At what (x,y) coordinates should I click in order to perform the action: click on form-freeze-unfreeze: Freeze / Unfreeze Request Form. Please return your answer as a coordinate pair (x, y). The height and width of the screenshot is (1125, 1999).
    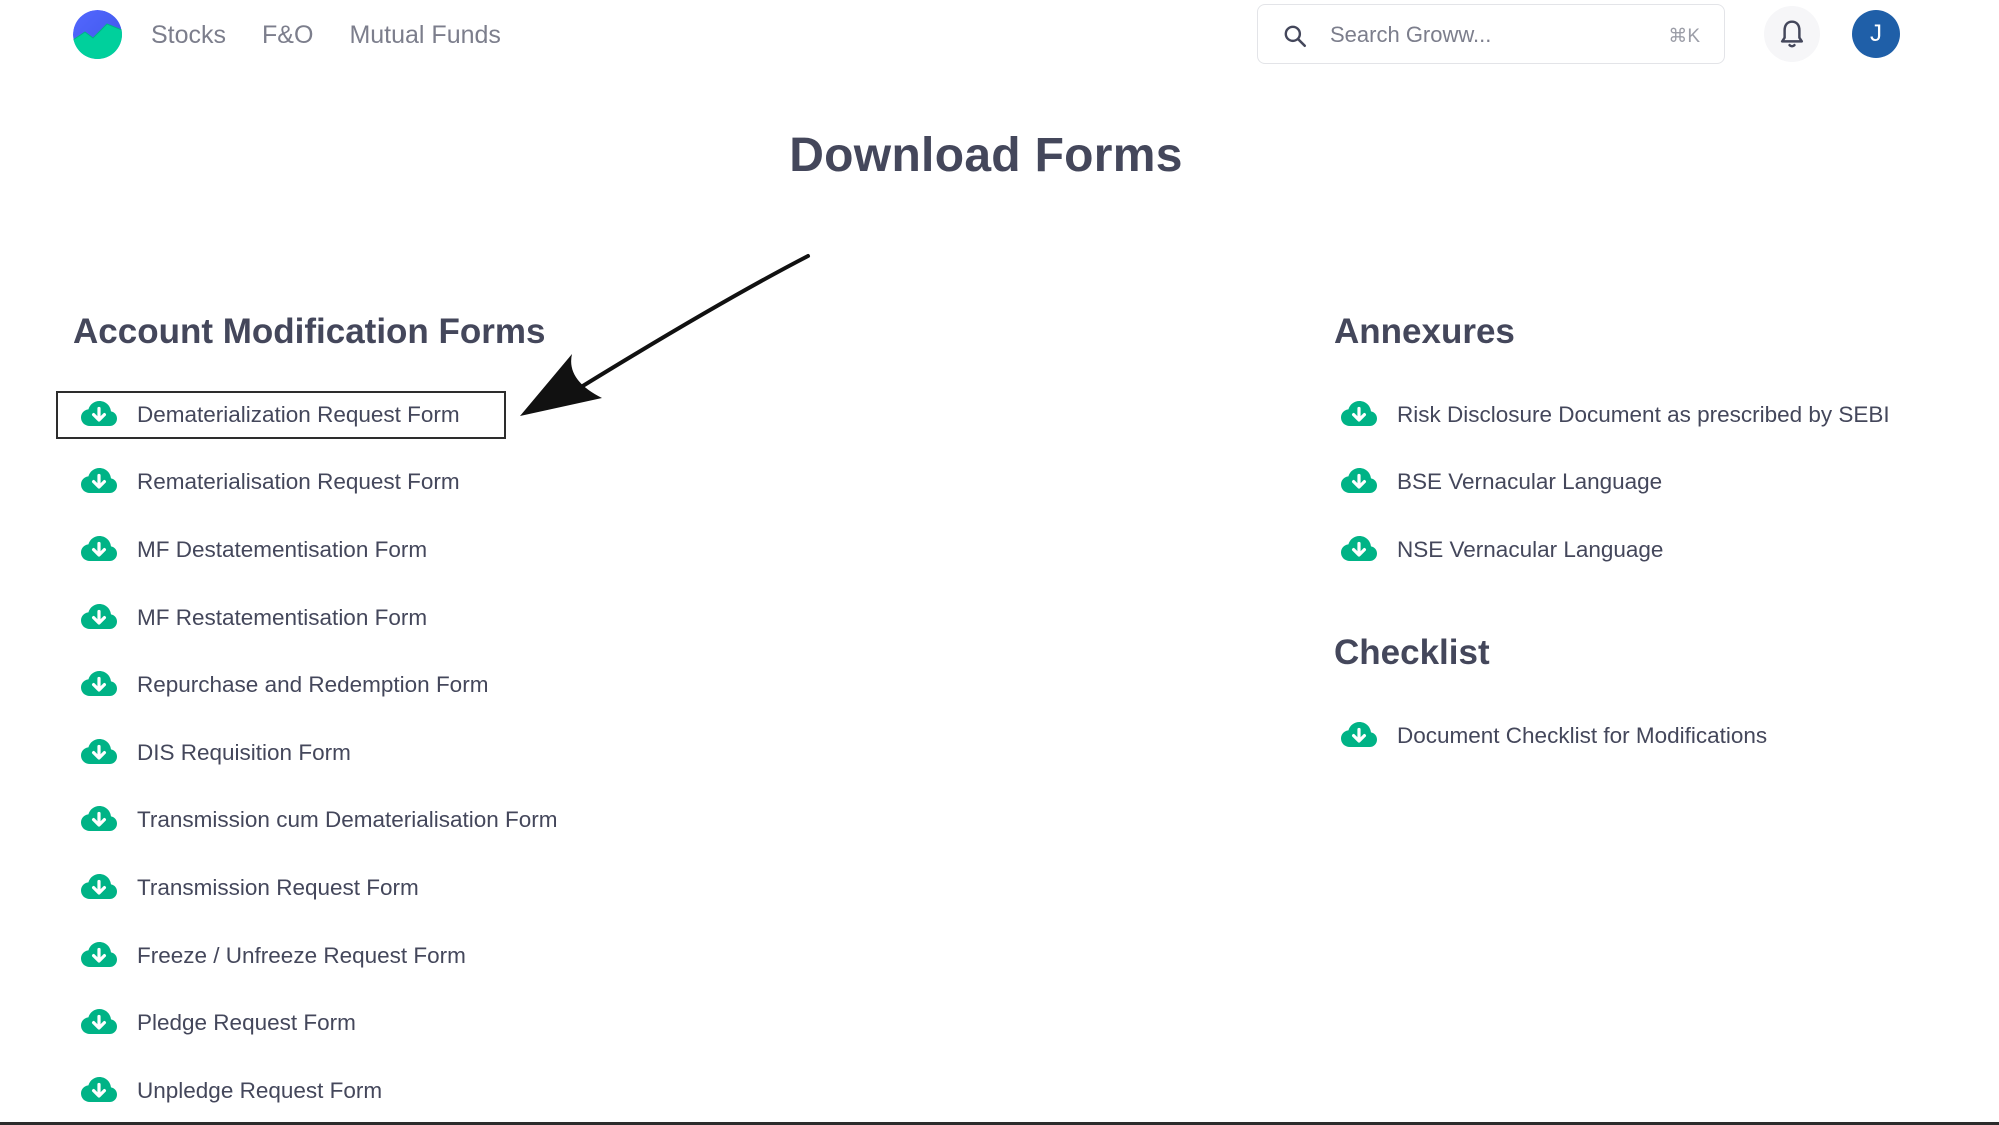
    Looking at the image, I should click on (319, 956).